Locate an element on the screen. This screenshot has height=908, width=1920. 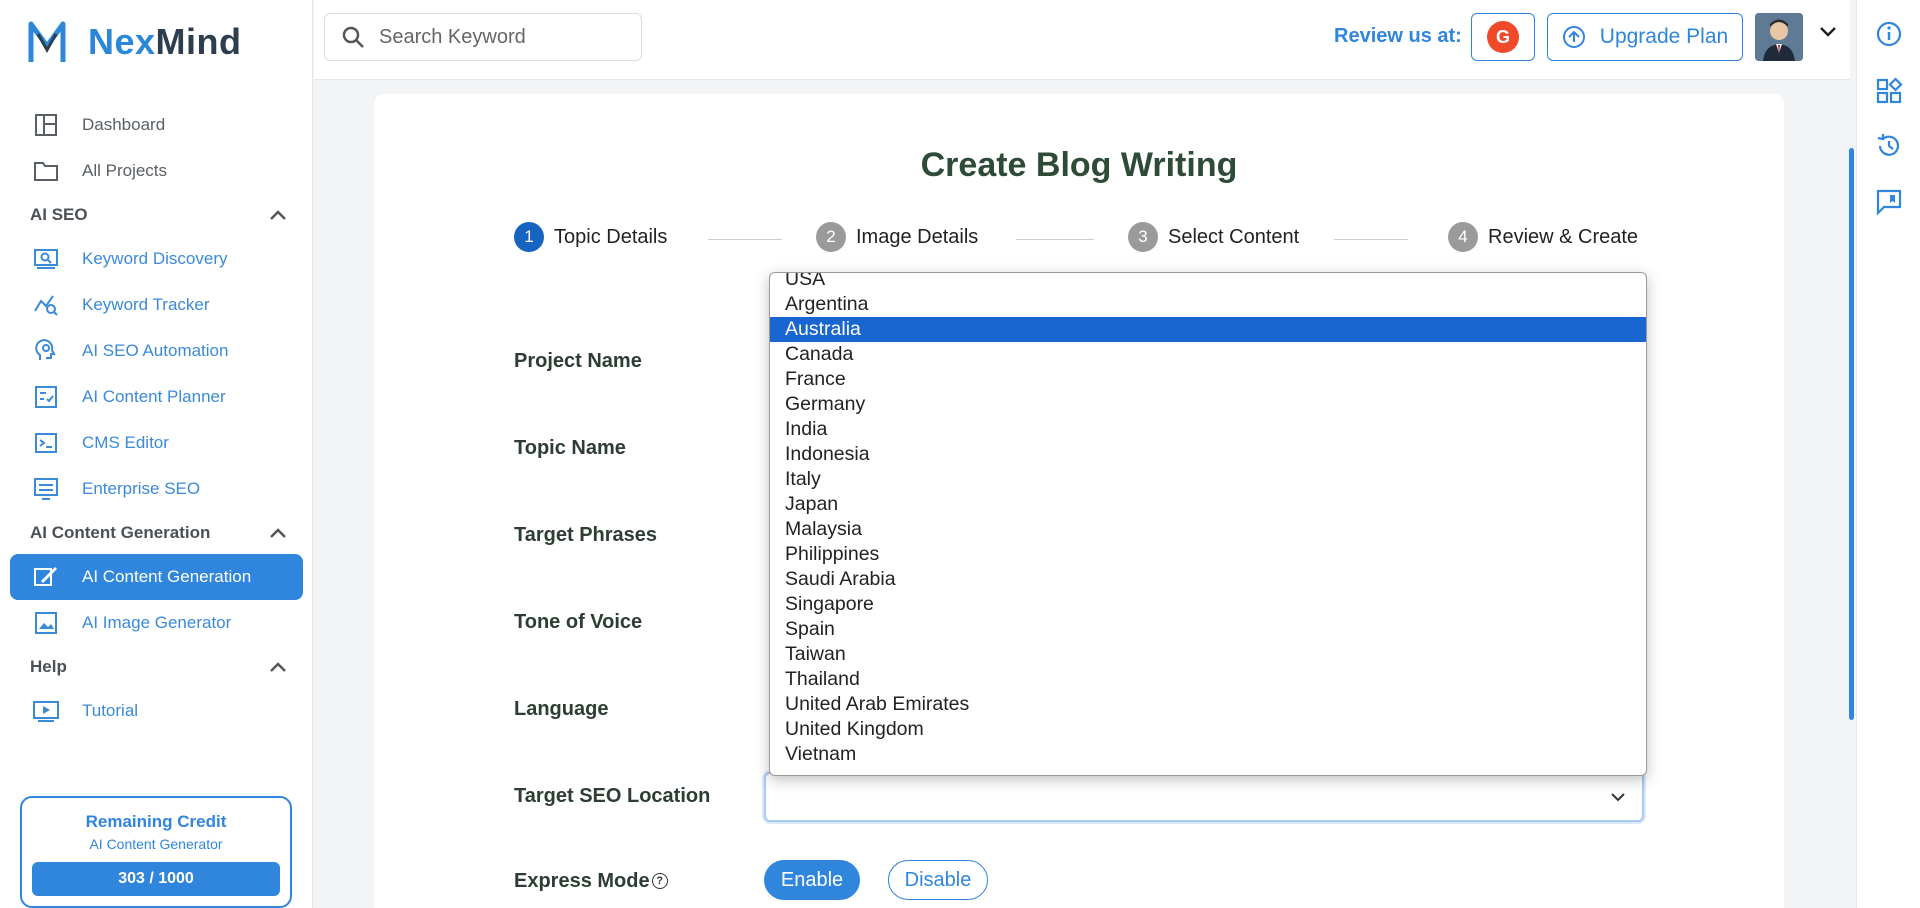
brand-logo: NexMind is located at coordinates (135, 42).